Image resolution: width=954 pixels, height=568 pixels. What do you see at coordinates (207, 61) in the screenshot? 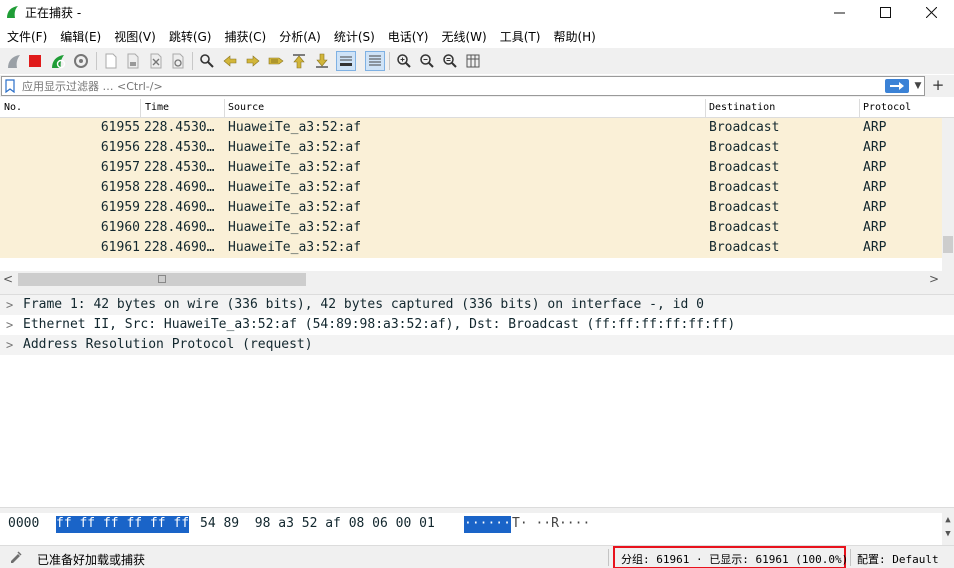
I see `find-packet-button` at bounding box center [207, 61].